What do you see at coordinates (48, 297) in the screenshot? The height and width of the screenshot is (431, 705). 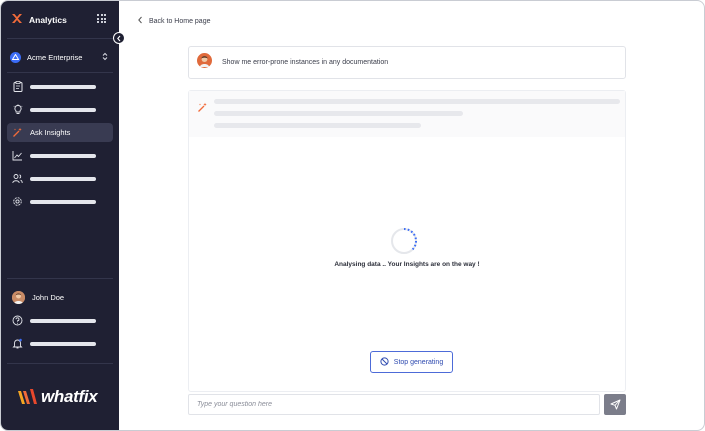 I see `user-name: John Doe` at bounding box center [48, 297].